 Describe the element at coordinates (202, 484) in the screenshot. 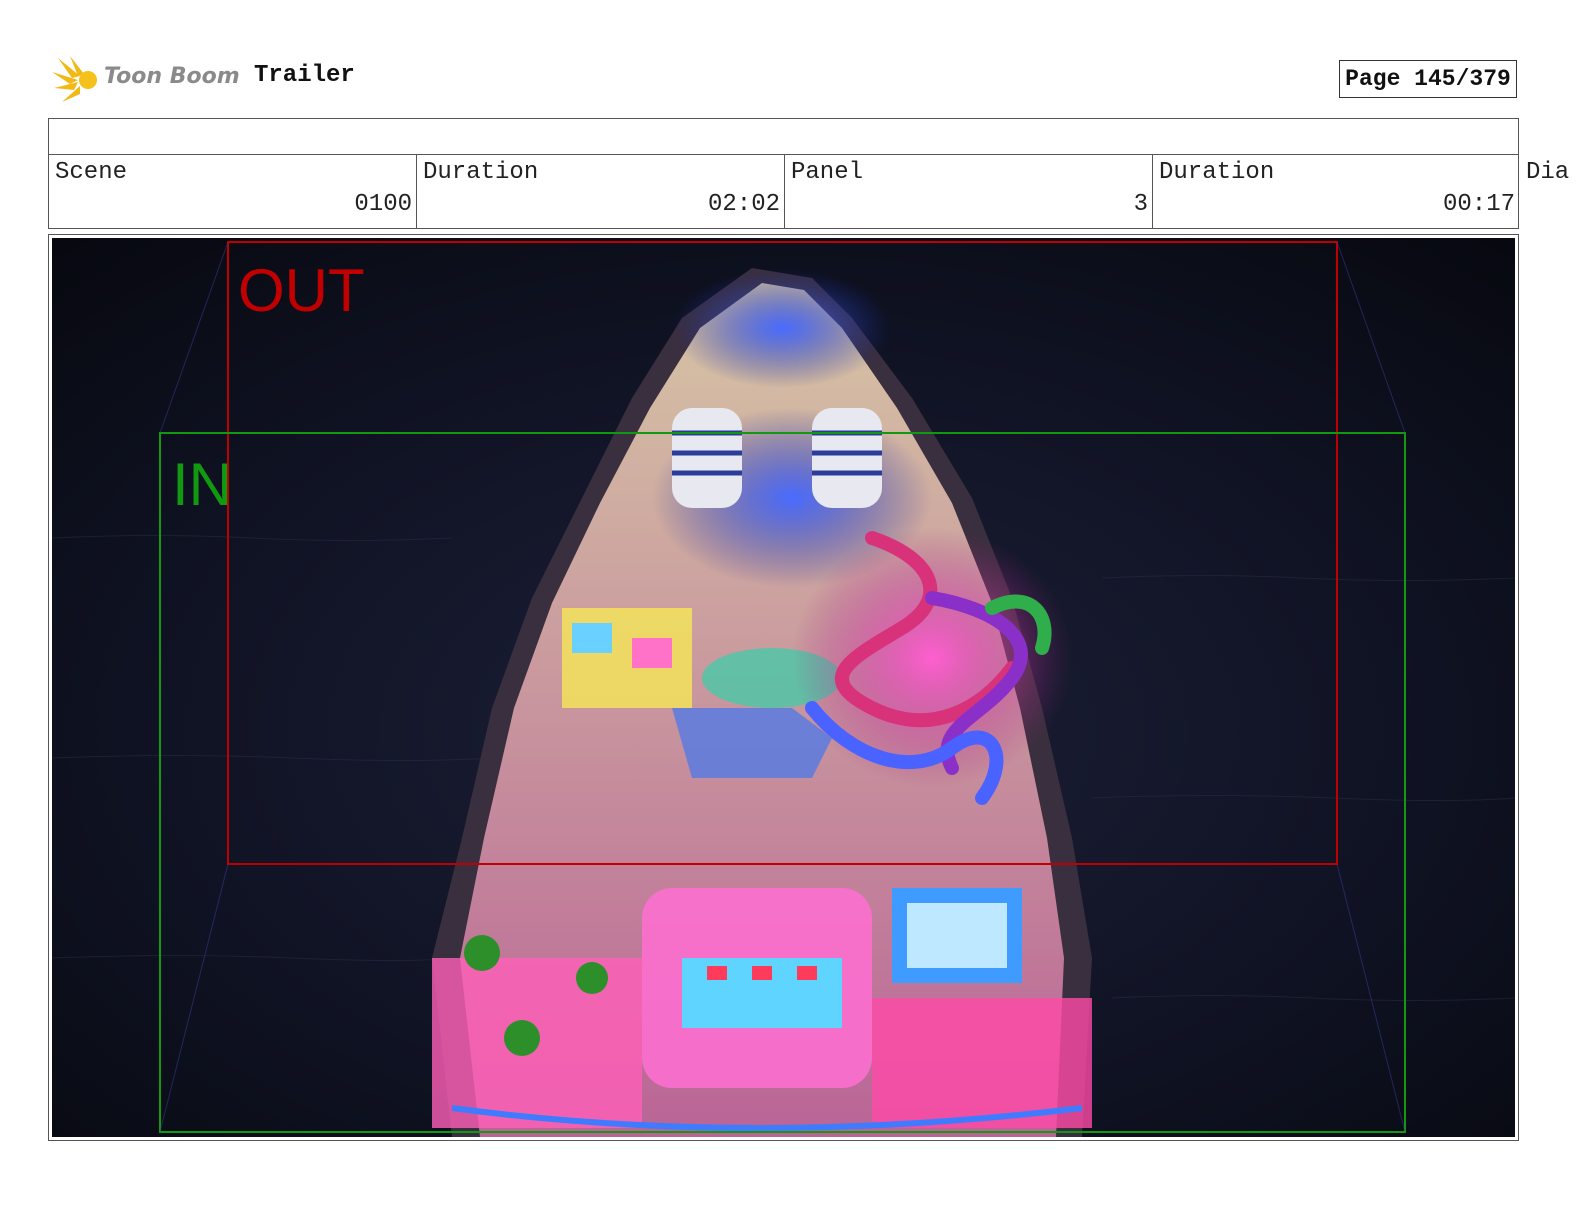

I see `in-frame-label: IN` at that location.